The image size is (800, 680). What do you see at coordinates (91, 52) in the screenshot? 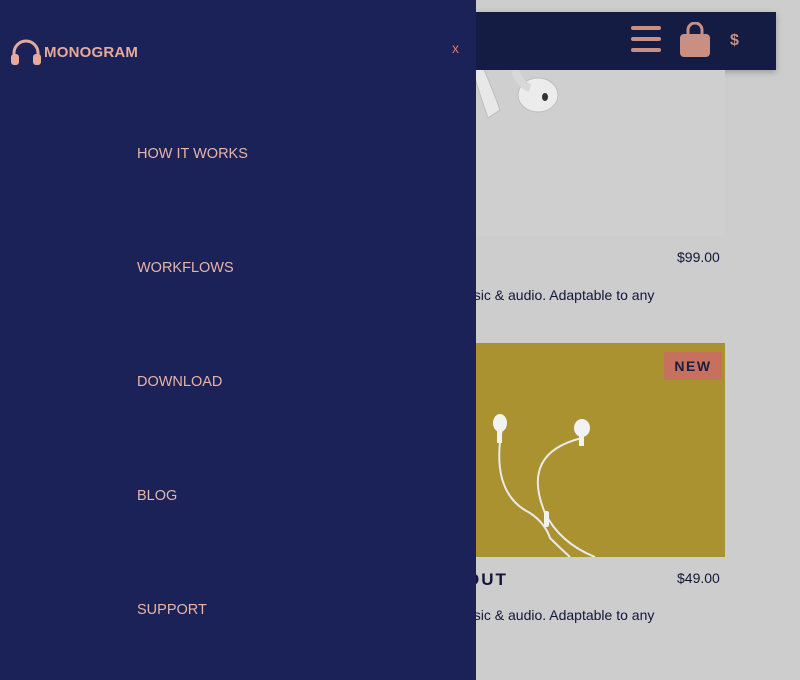
I see `logo-text: MONOGRAM` at bounding box center [91, 52].